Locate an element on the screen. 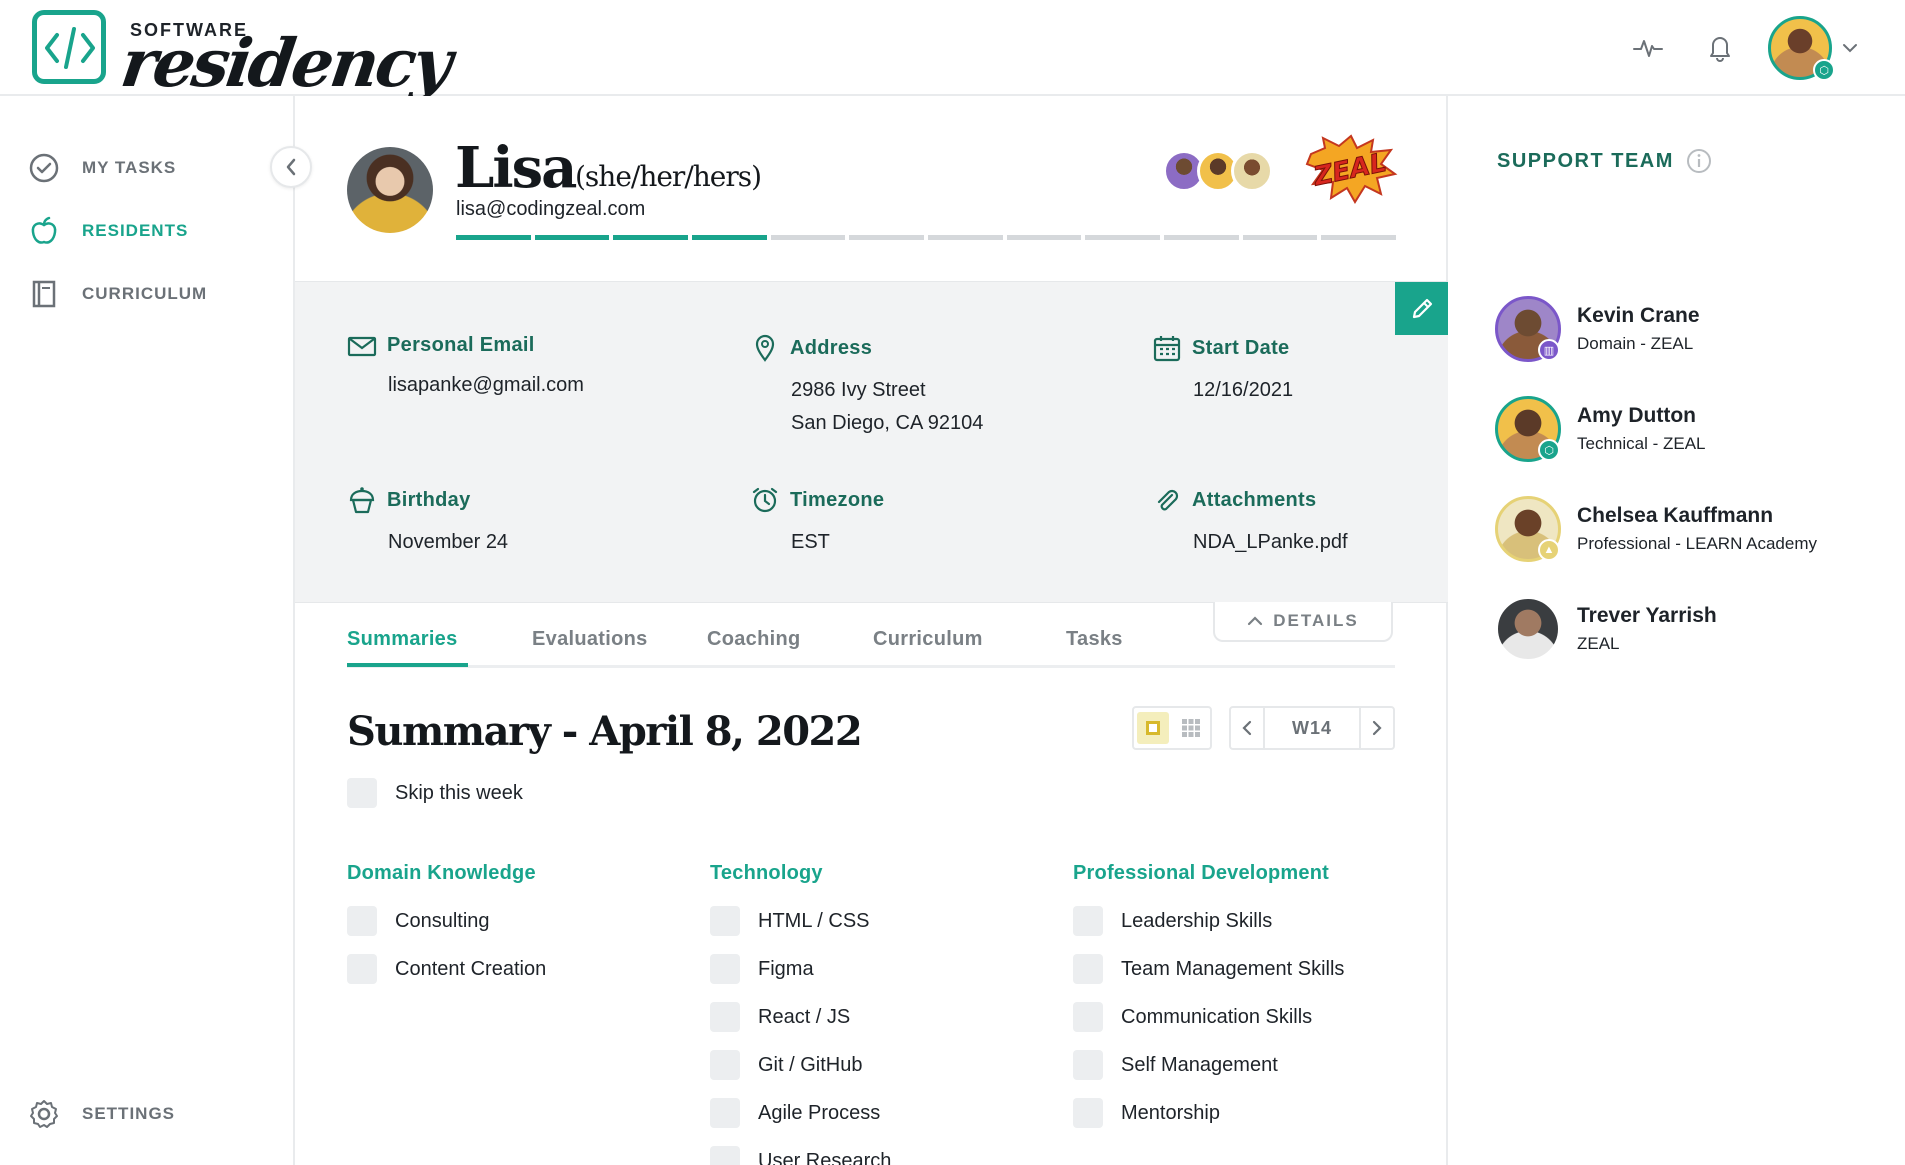 This screenshot has height=1165, width=1905. support-team-heading: SUPPORT TEAM is located at coordinates (1604, 161).